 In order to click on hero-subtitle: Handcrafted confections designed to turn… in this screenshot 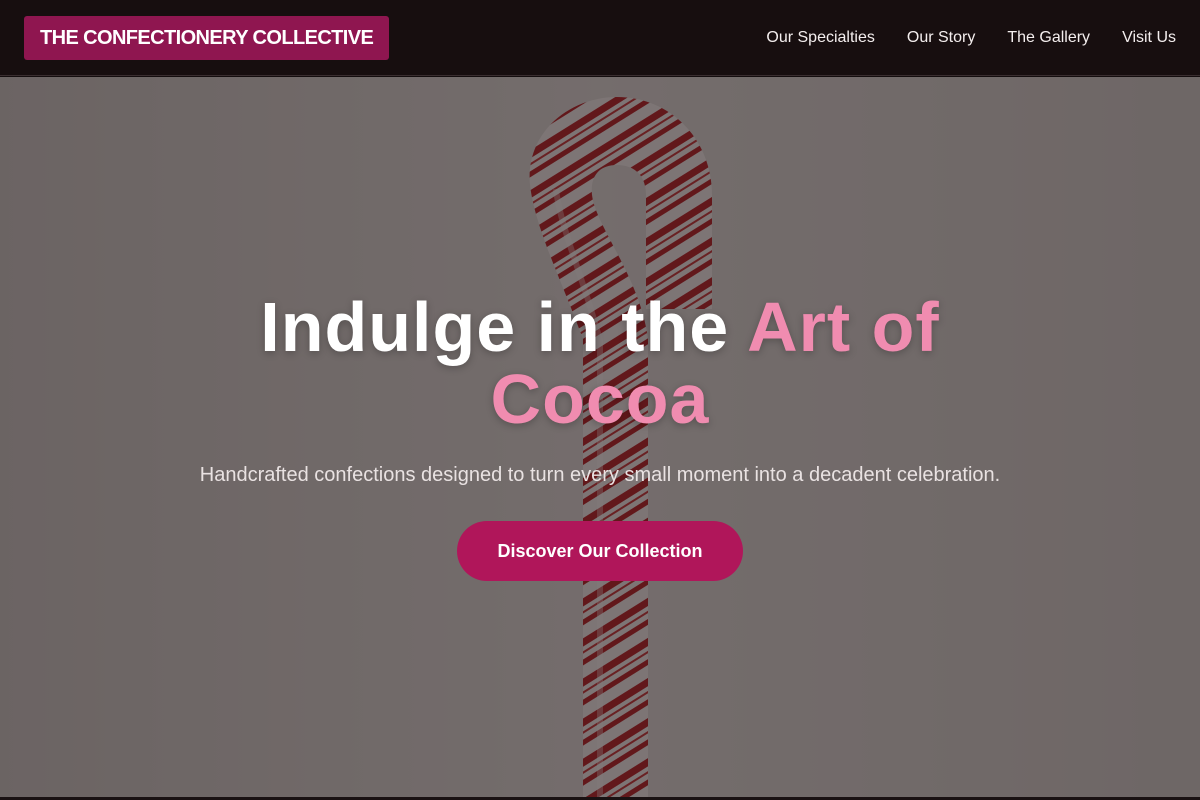, I will do `click(600, 475)`.